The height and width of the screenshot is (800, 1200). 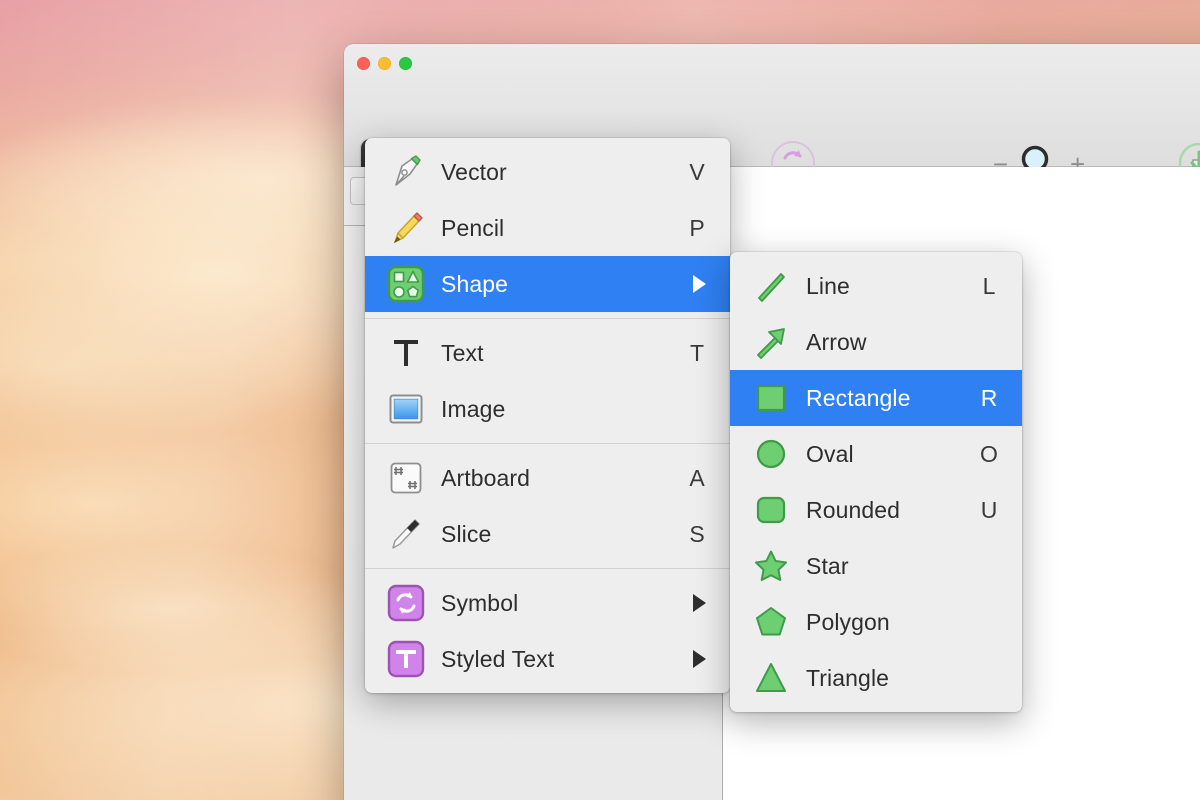 What do you see at coordinates (547, 228) in the screenshot?
I see `menu-item-pencil: Pencil P` at bounding box center [547, 228].